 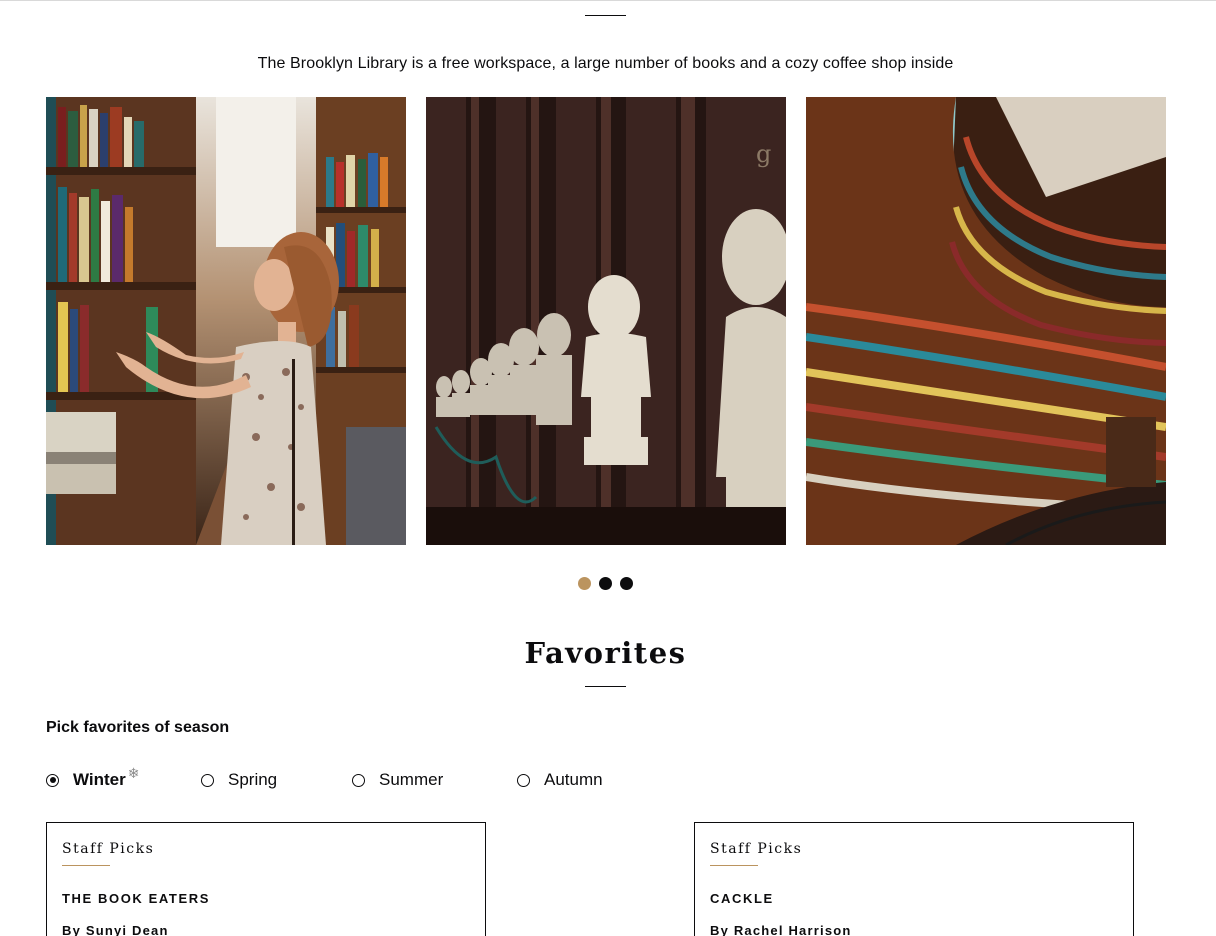 I want to click on season-radio-autumn: Autumn, so click(x=560, y=780).